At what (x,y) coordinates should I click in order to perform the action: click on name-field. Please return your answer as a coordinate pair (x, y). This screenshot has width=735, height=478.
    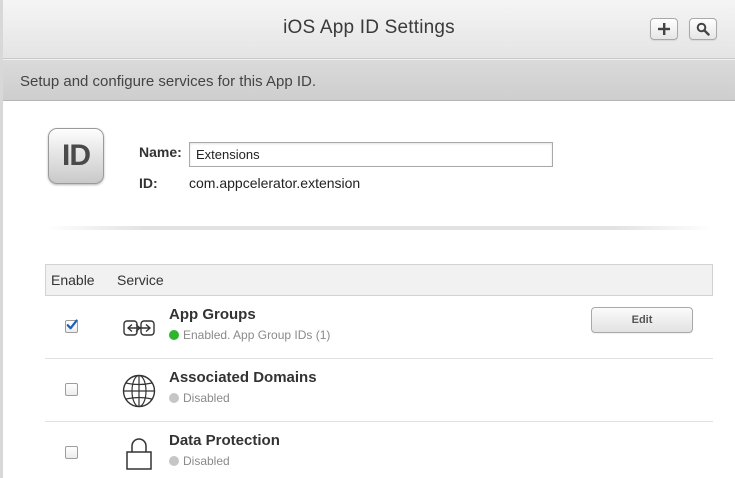
    Looking at the image, I should click on (371, 154).